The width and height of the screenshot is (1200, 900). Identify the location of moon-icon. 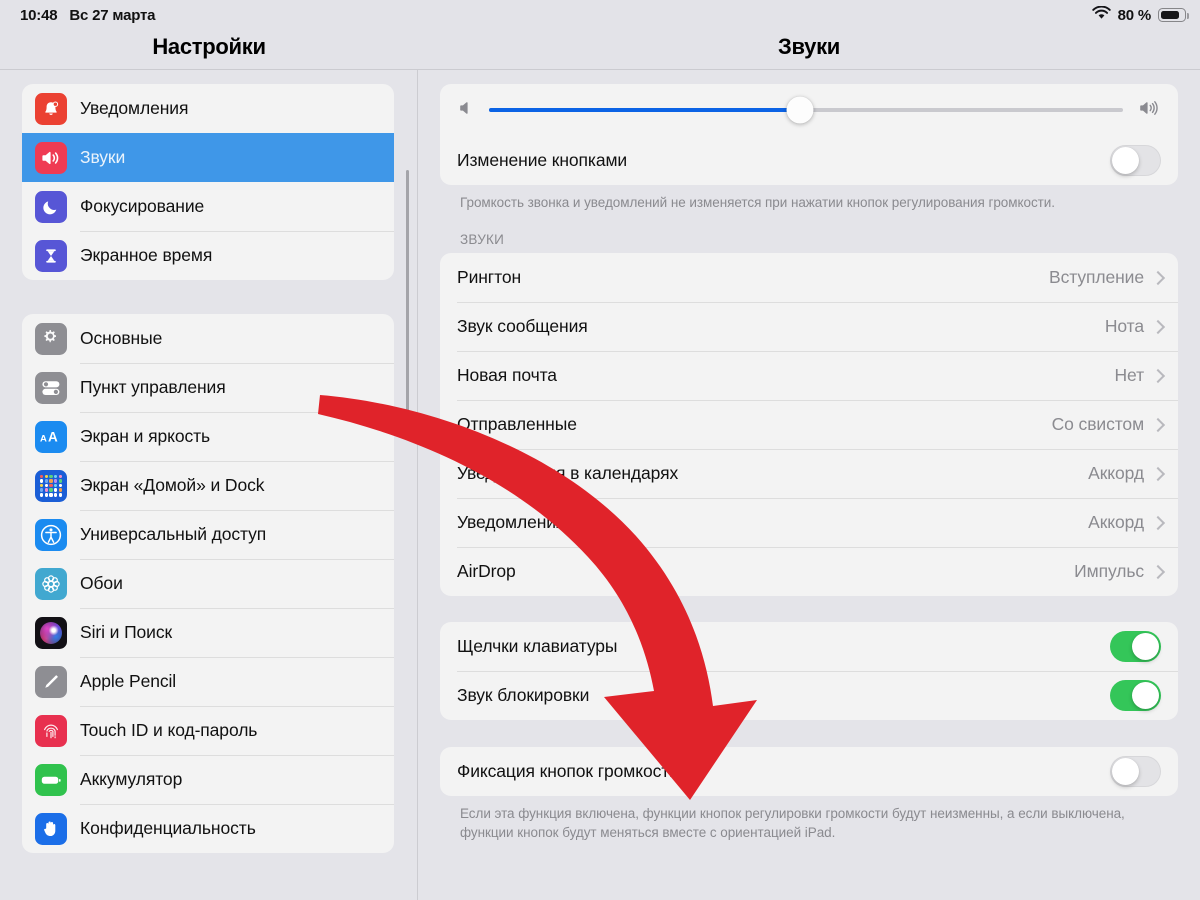
(51, 206).